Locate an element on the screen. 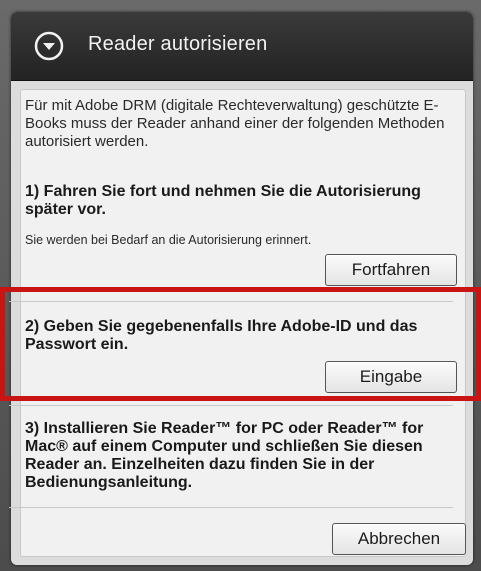 Image resolution: width=481 pixels, height=571 pixels. cancel-button: Abbrechen is located at coordinates (399, 539).